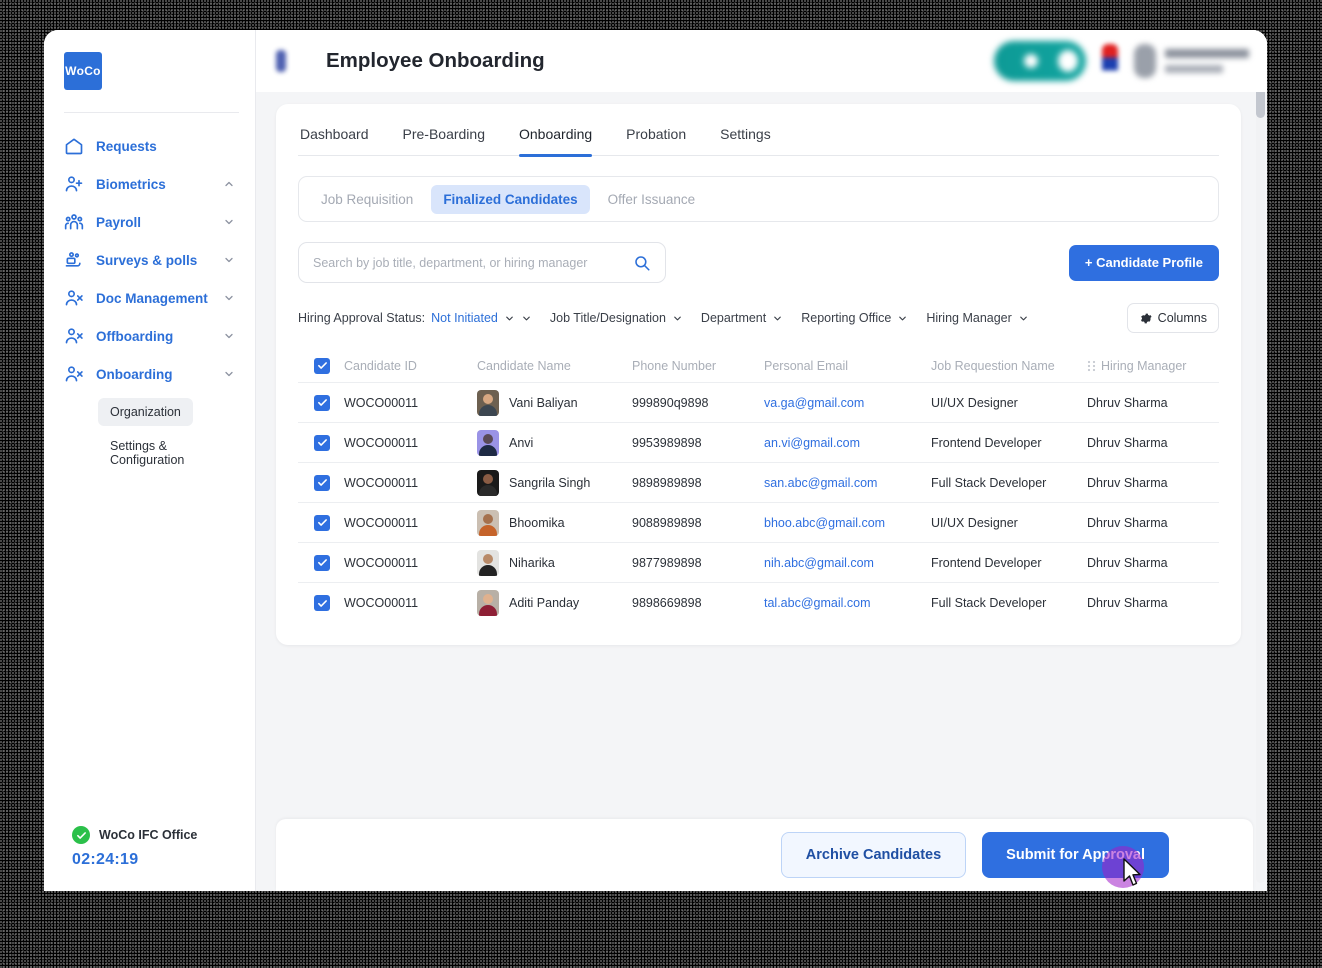  What do you see at coordinates (607, 318) in the screenshot?
I see `filter-label: Job Title/Designation` at bounding box center [607, 318].